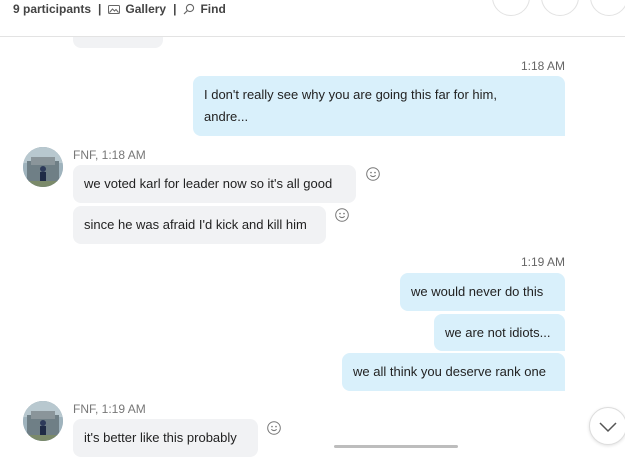 Image resolution: width=625 pixels, height=457 pixels. I want to click on find-label: Find, so click(213, 9).